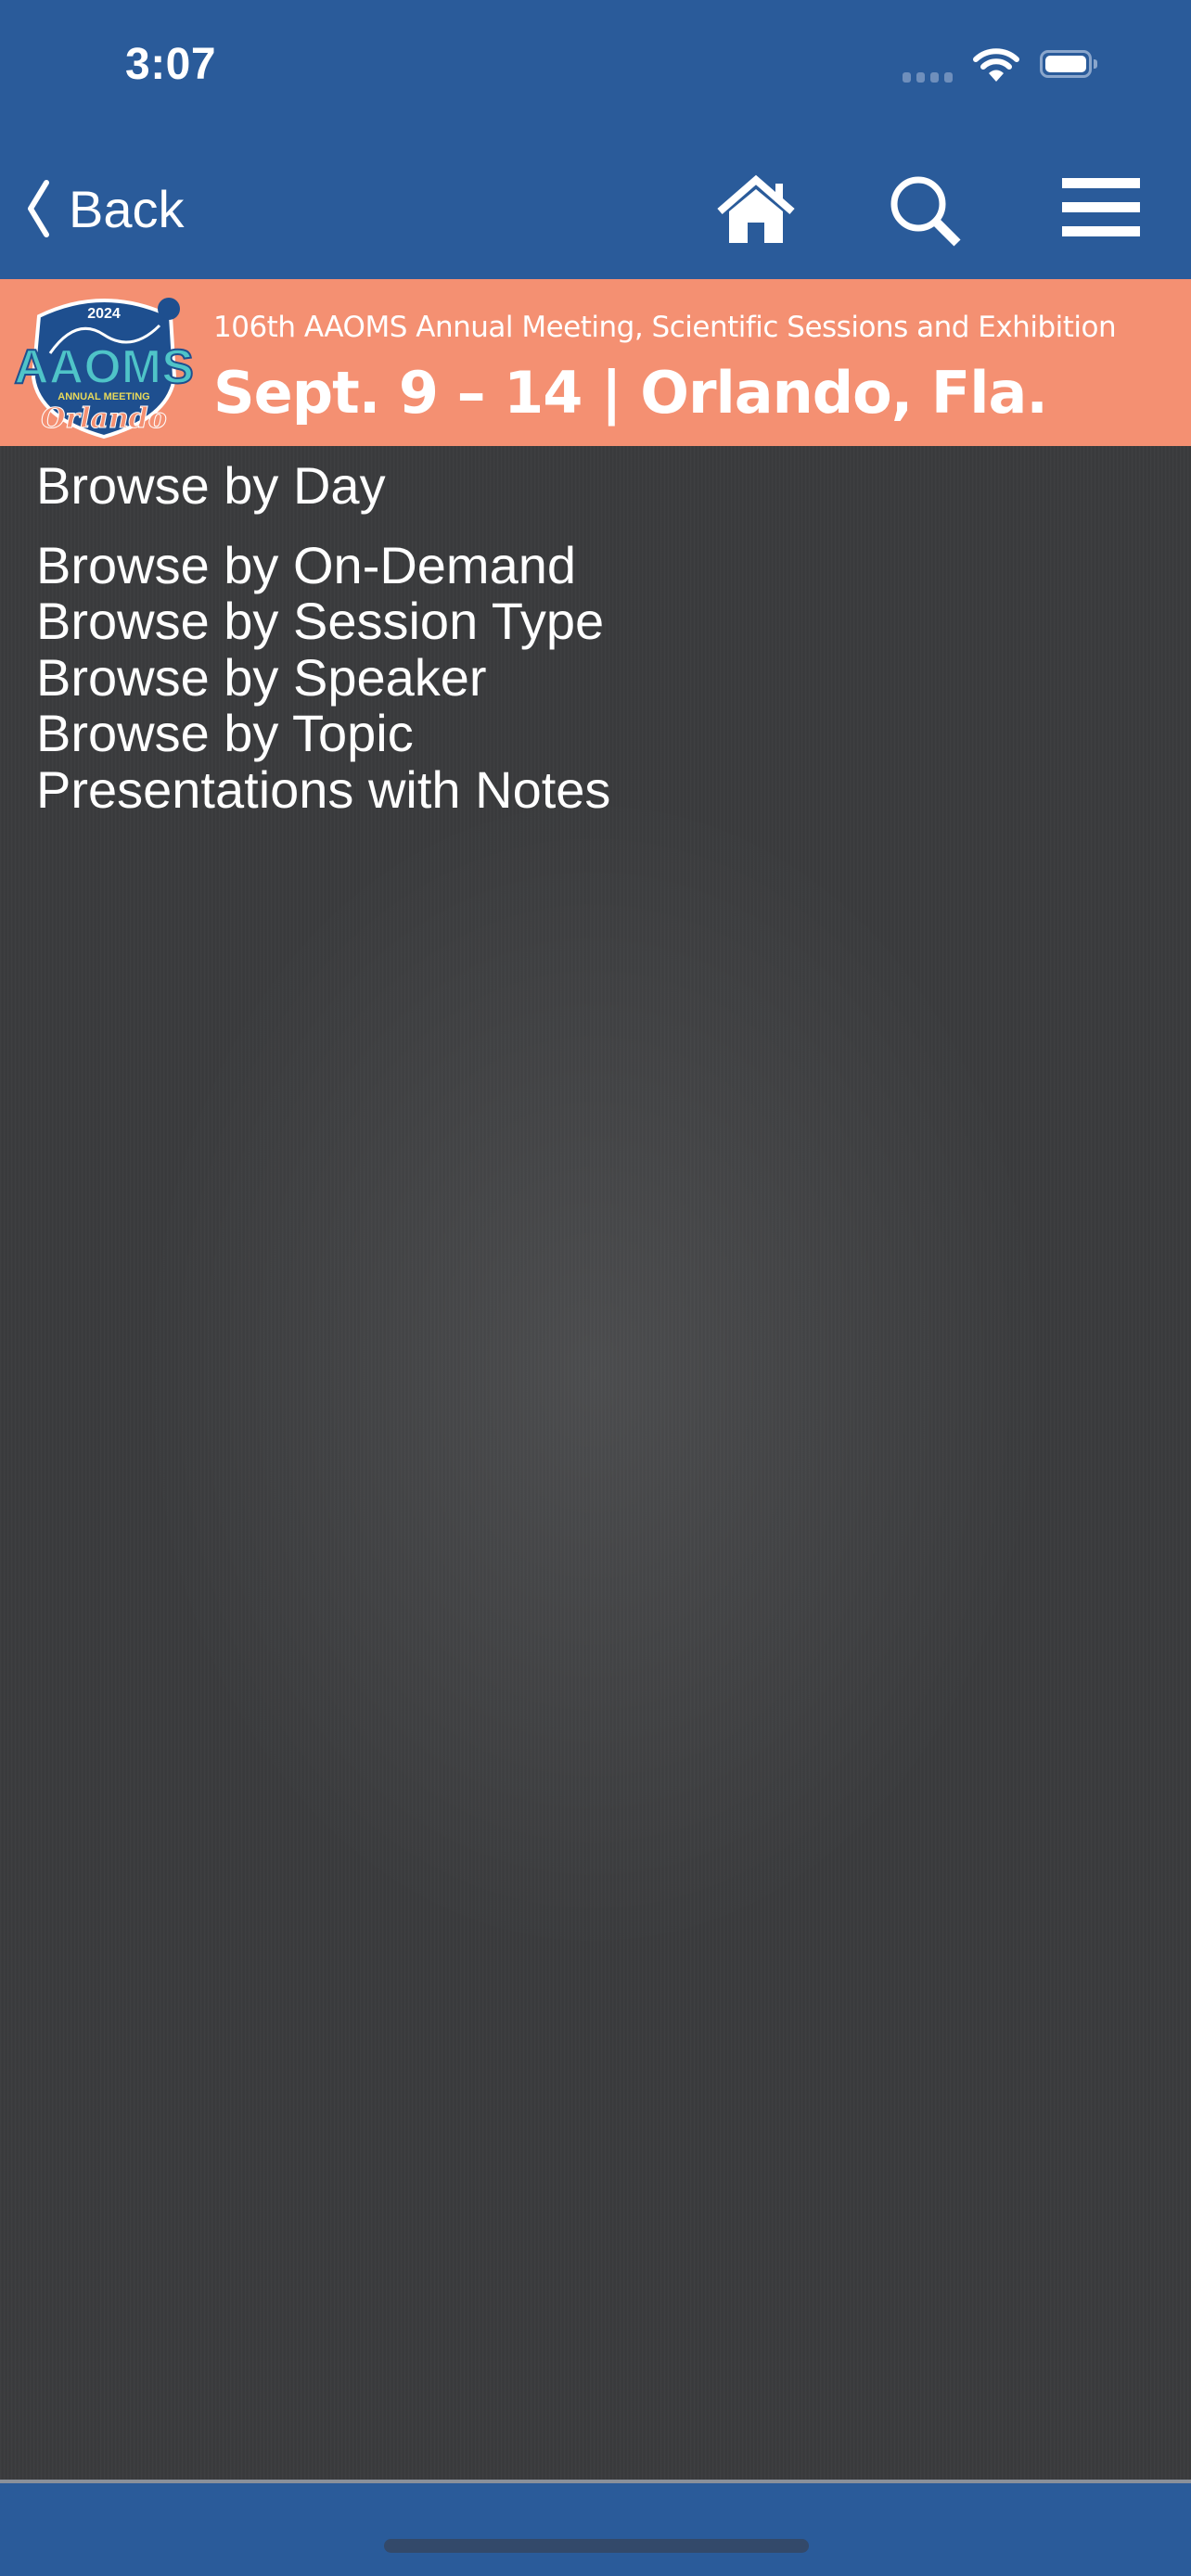 This screenshot has width=1191, height=2576. I want to click on navigation-bar: Back, so click(595, 209).